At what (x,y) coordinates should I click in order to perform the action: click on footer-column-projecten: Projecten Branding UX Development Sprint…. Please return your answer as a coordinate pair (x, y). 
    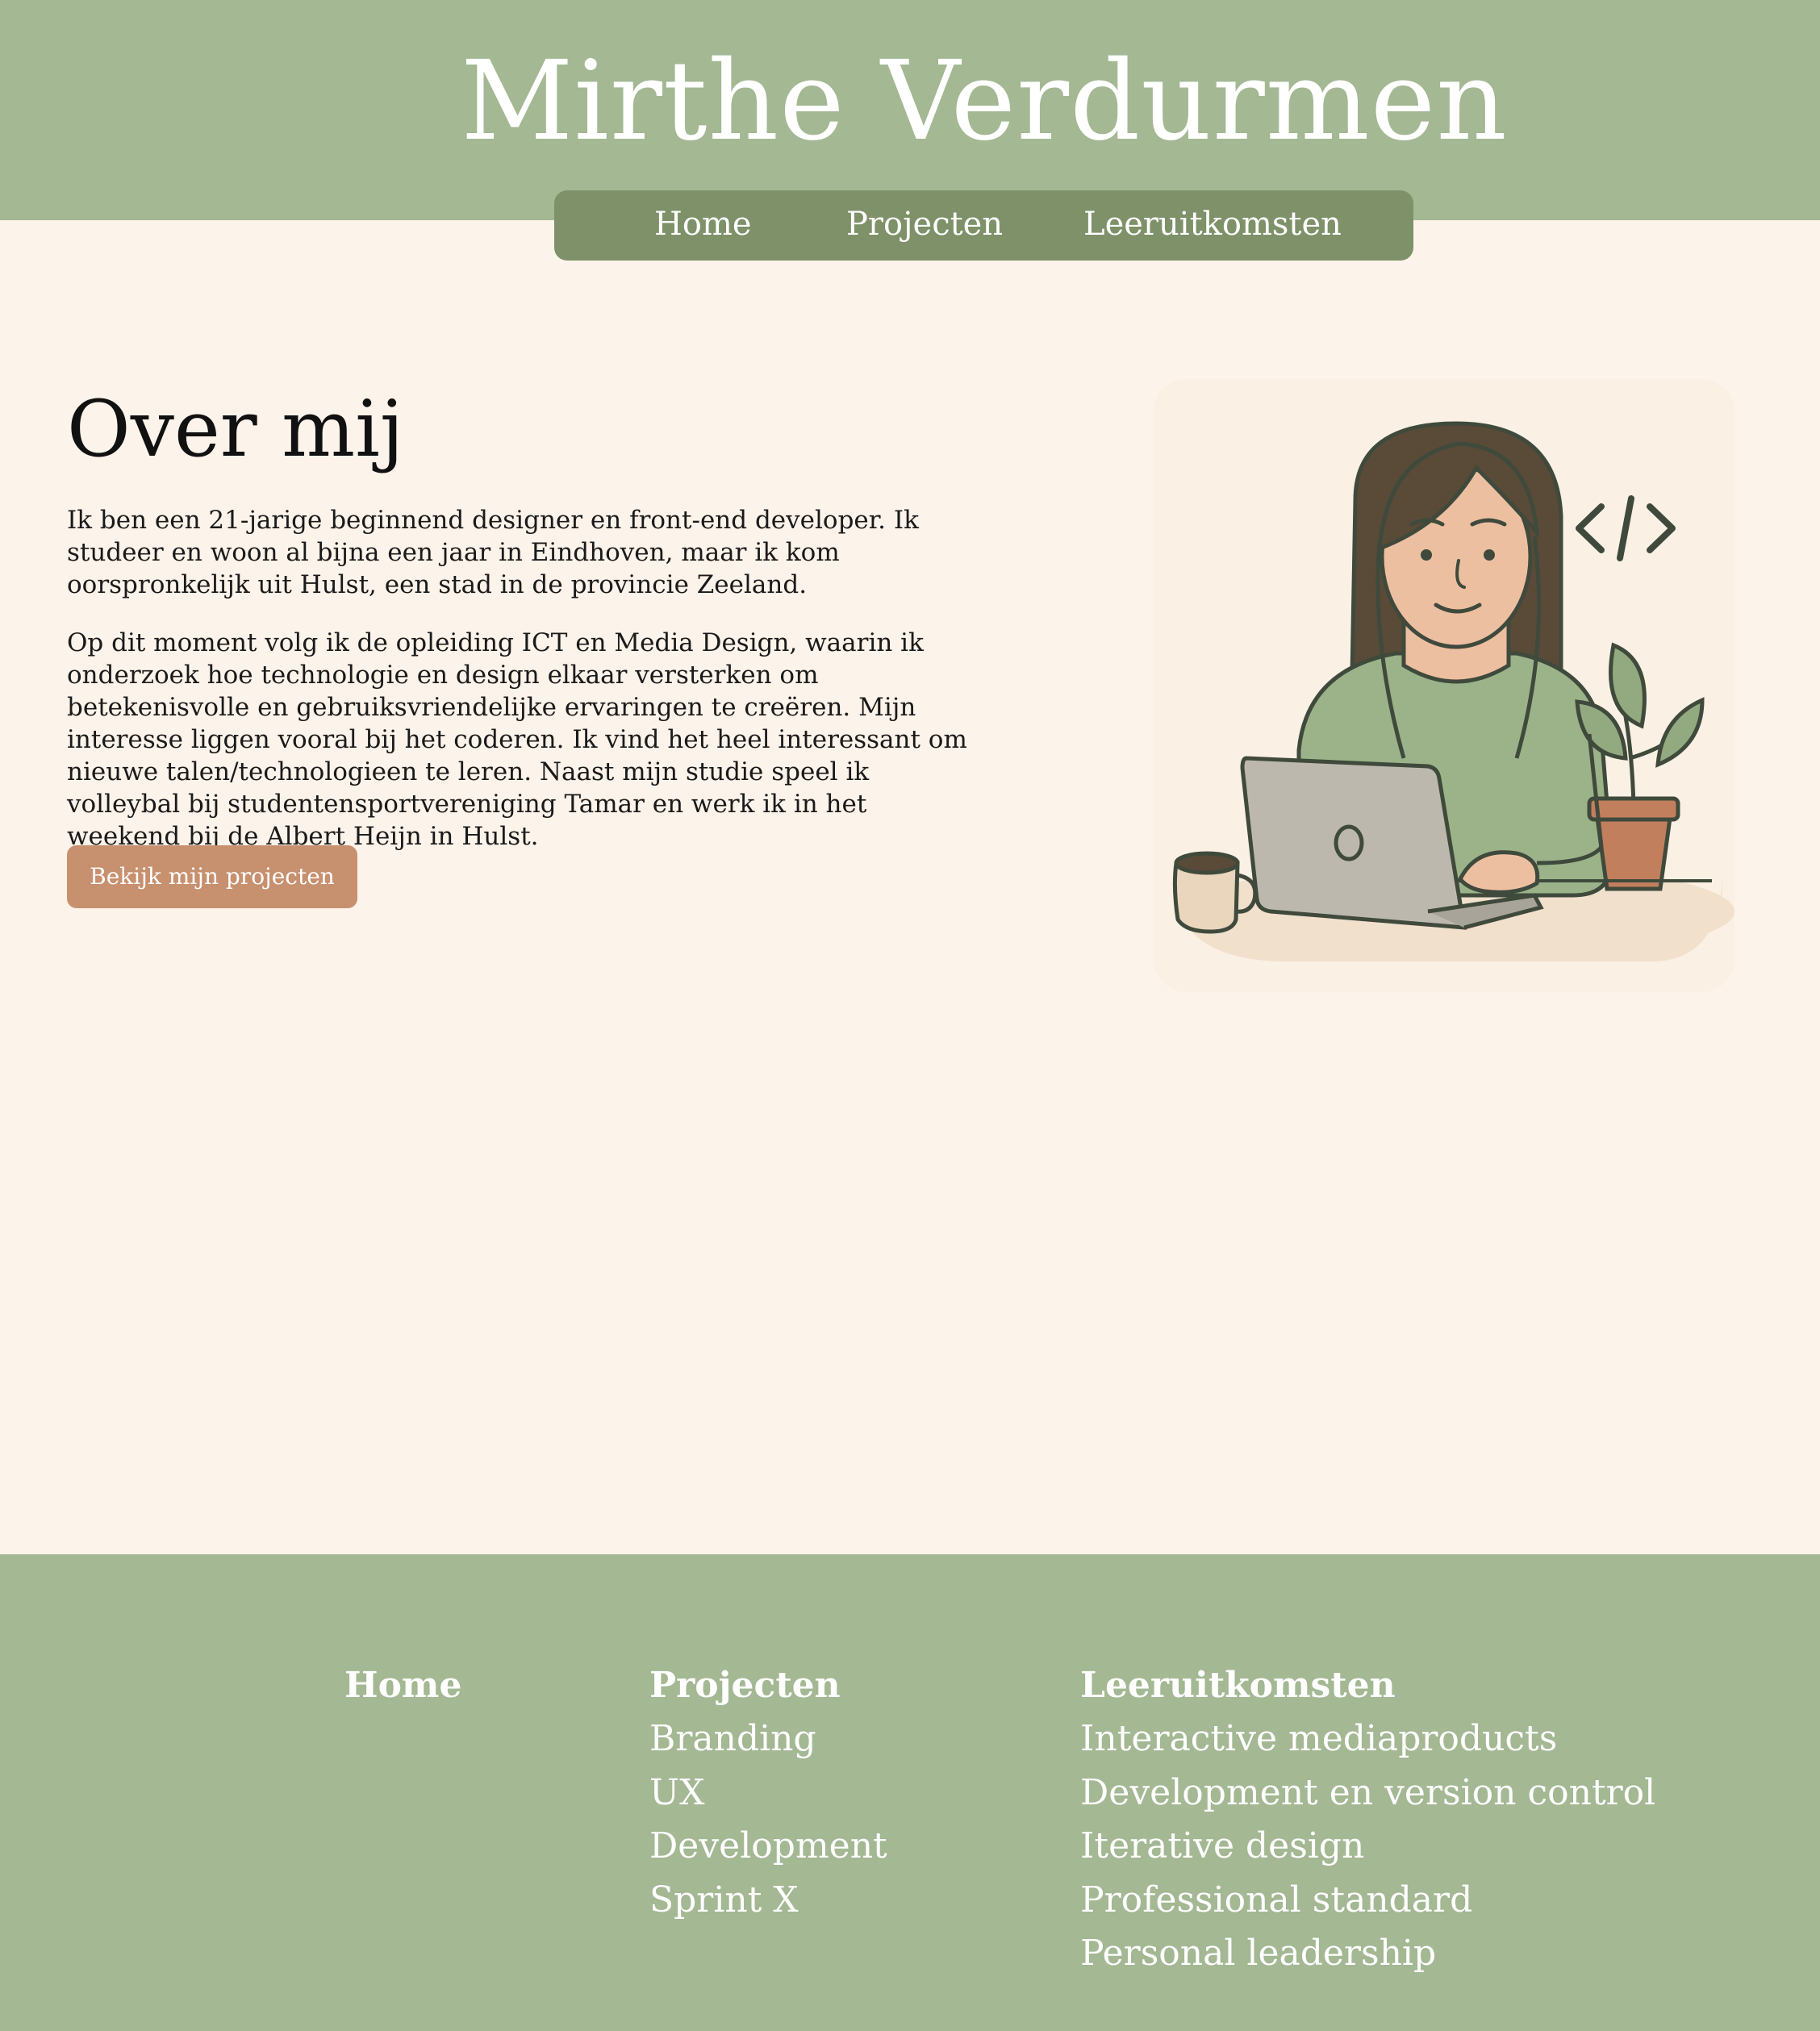
    Looking at the image, I should click on (768, 1793).